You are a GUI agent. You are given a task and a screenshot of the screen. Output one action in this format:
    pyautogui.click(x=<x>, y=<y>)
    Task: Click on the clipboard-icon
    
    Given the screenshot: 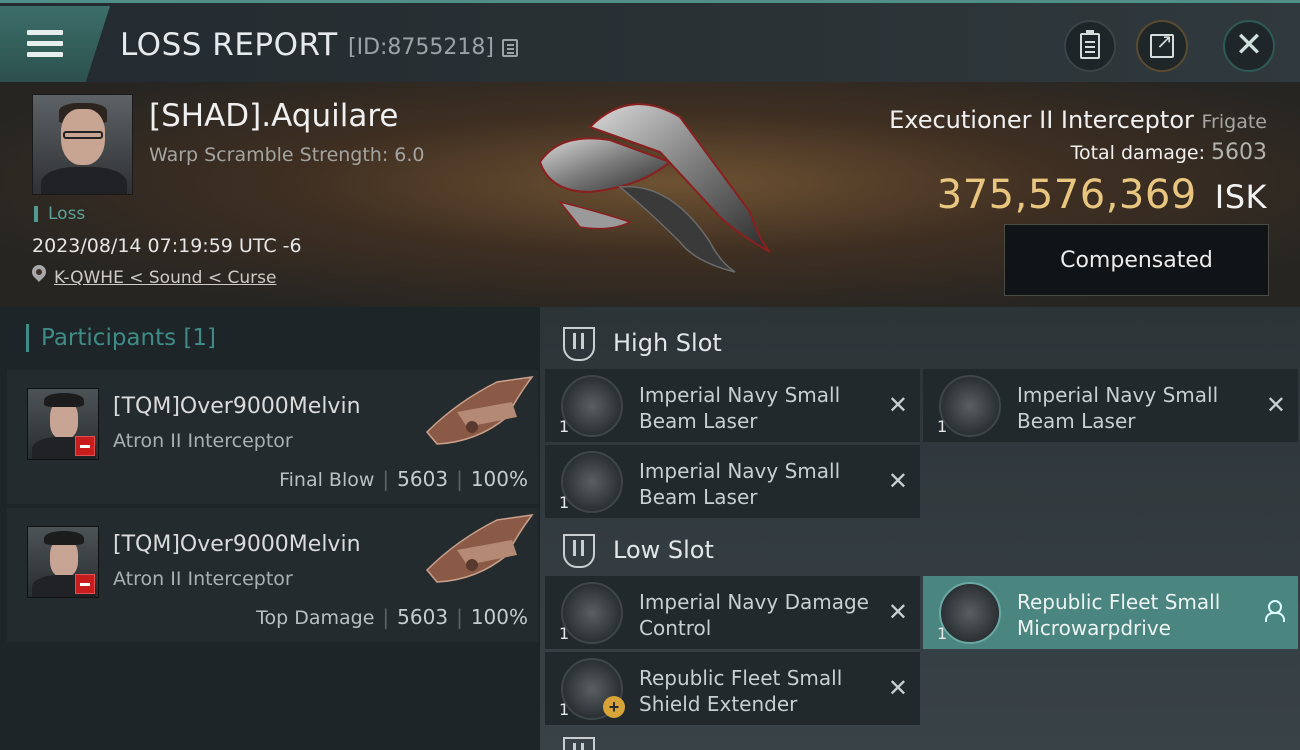 What is the action you would take?
    pyautogui.click(x=1090, y=44)
    